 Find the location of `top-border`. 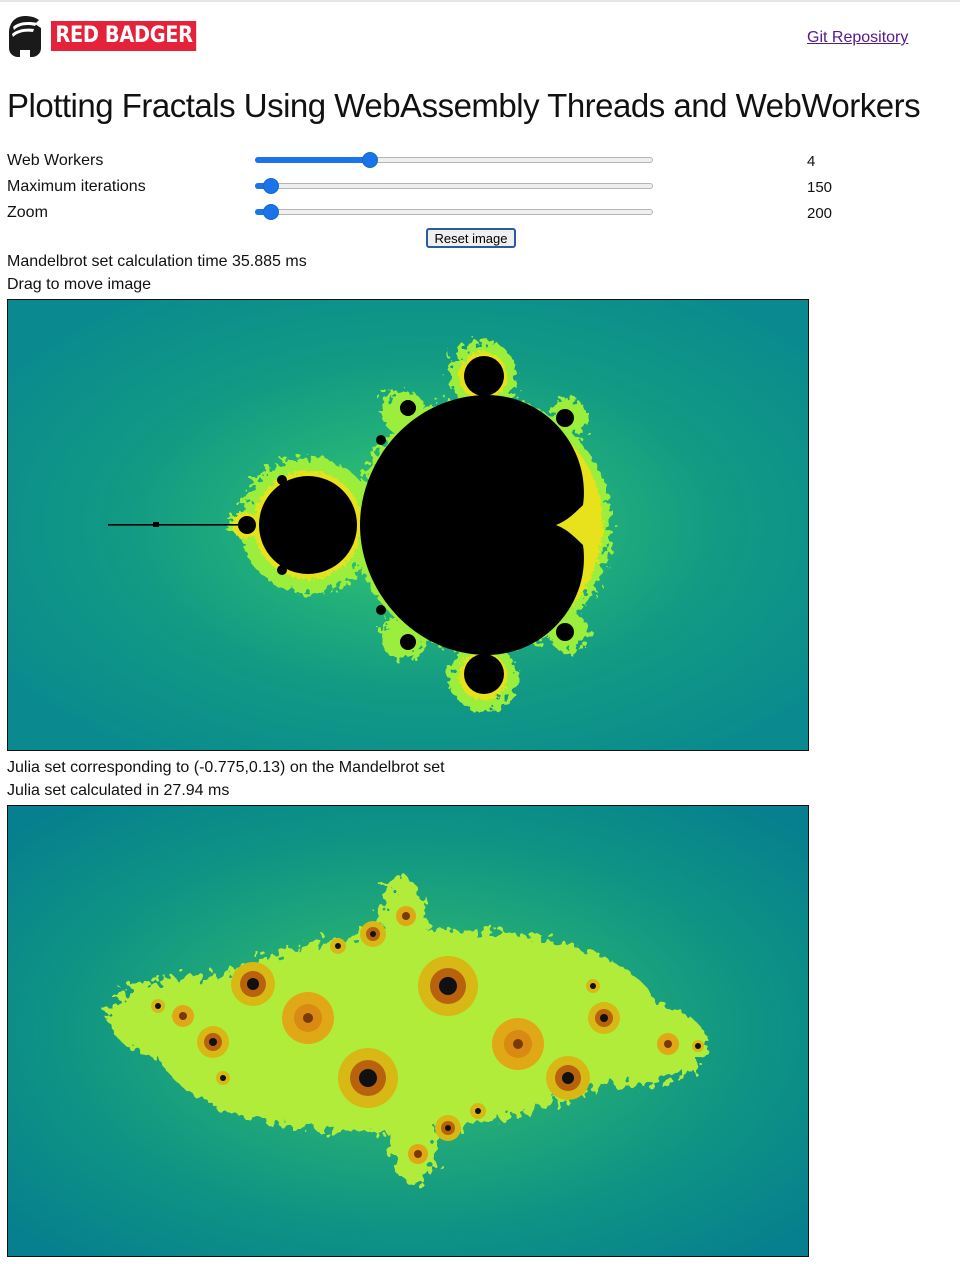

top-border is located at coordinates (480, 1).